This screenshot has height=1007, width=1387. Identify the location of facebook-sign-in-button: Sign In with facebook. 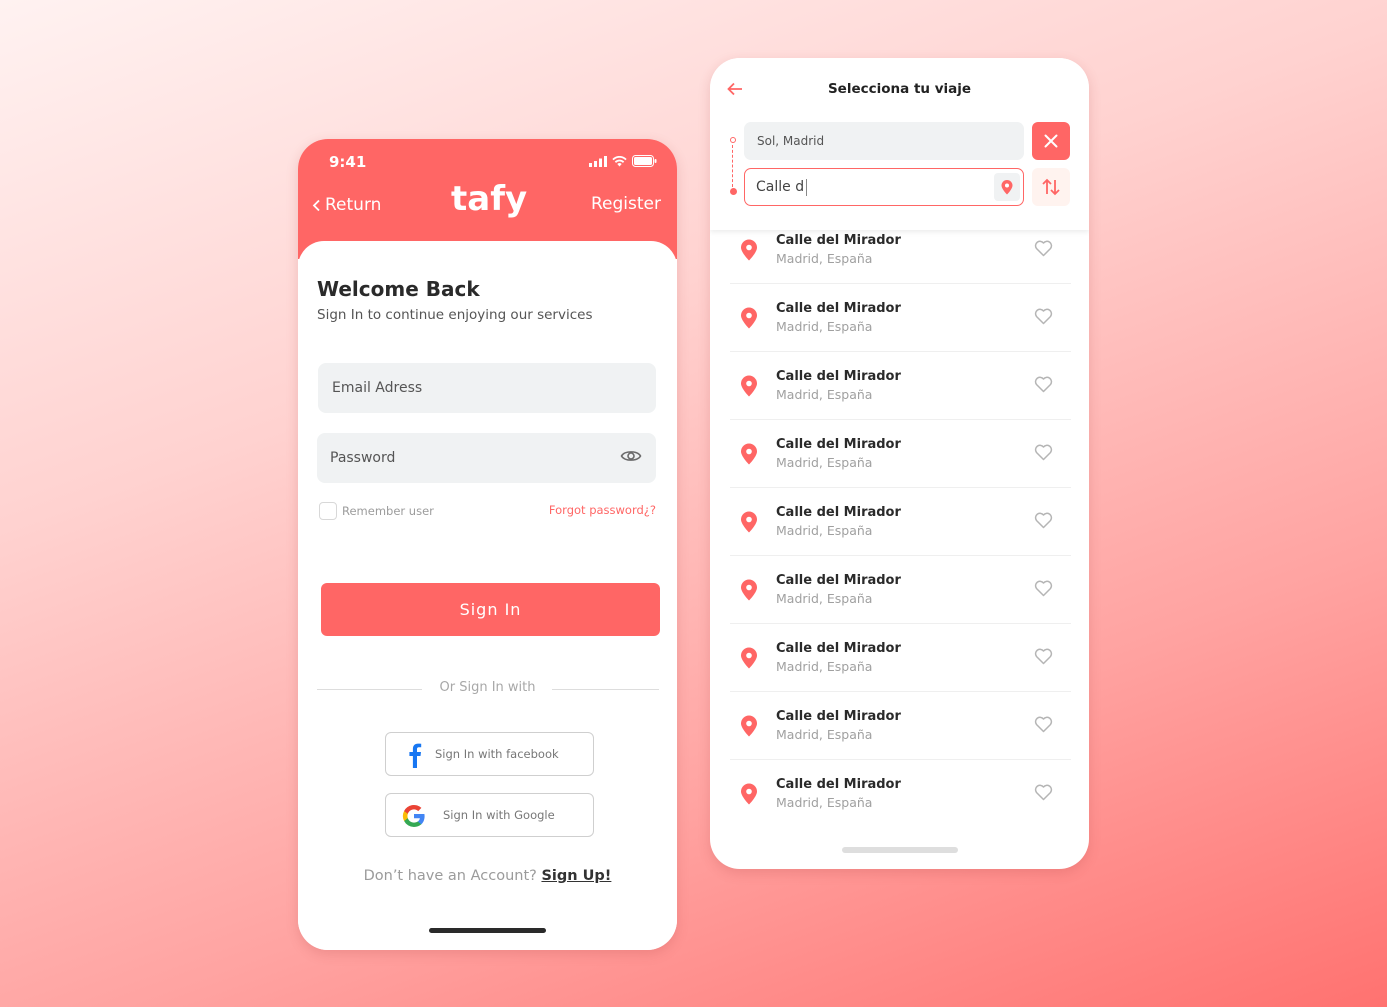
(489, 754).